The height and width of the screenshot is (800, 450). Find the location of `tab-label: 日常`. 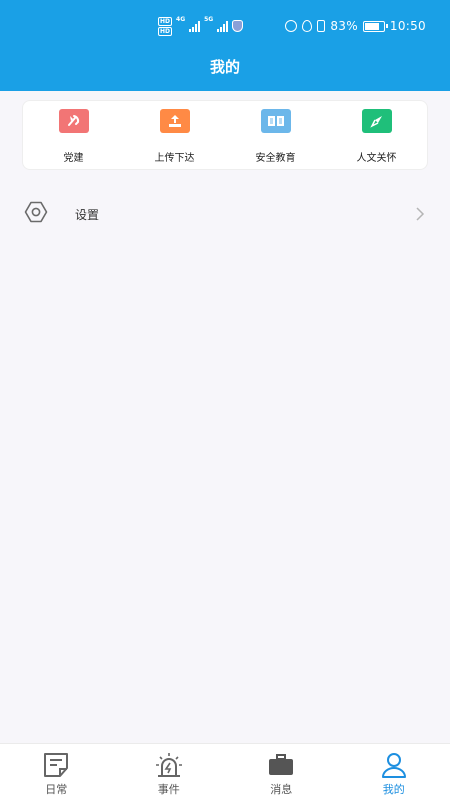

tab-label: 日常 is located at coordinates (56, 789).